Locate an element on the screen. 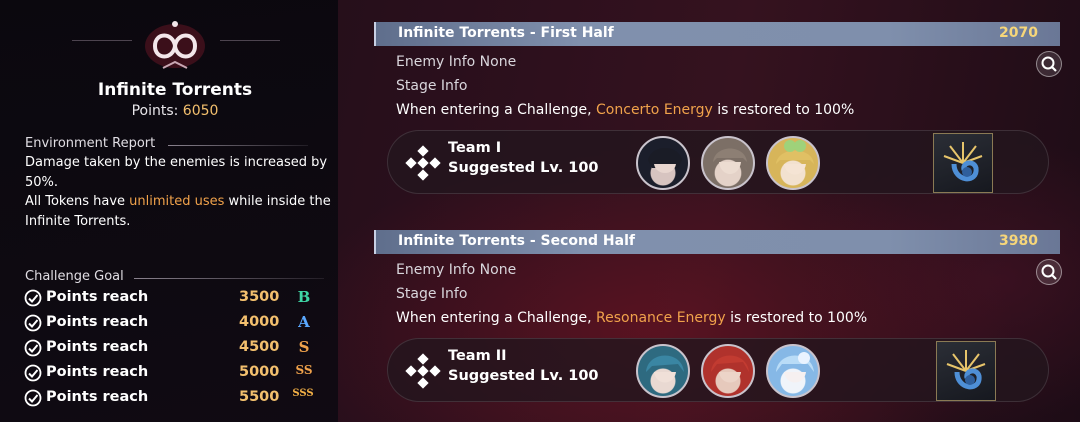 The width and height of the screenshot is (1080, 422). goal-value: 4500 is located at coordinates (259, 347).